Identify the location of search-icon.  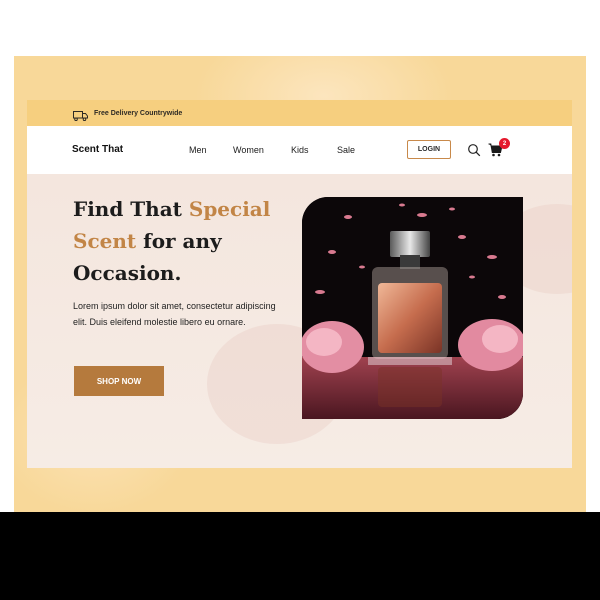
(474, 150).